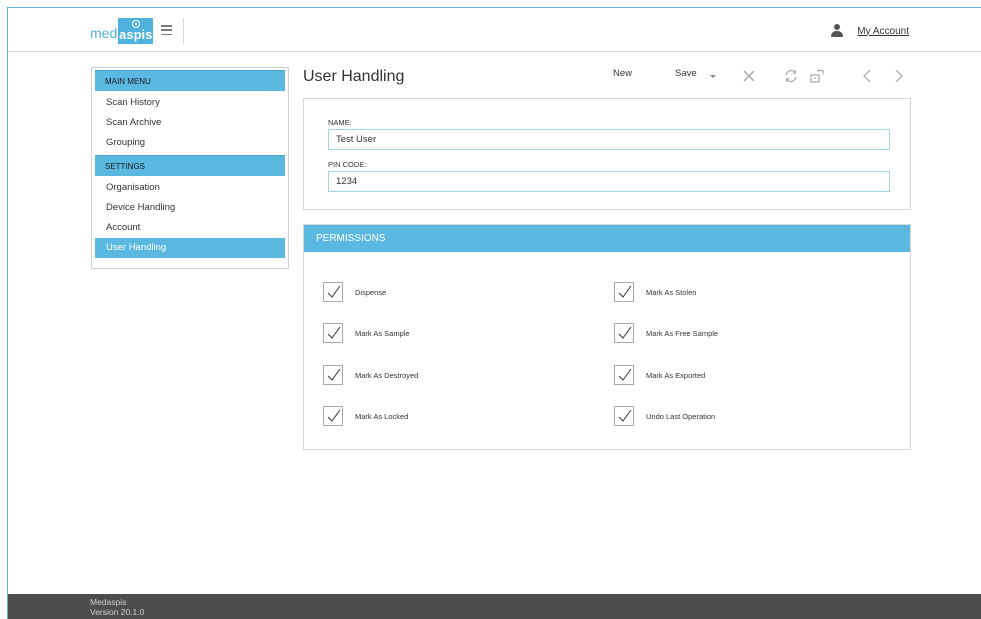 The height and width of the screenshot is (619, 981). I want to click on sidebar-item-device-handling: Device Handling, so click(190, 208).